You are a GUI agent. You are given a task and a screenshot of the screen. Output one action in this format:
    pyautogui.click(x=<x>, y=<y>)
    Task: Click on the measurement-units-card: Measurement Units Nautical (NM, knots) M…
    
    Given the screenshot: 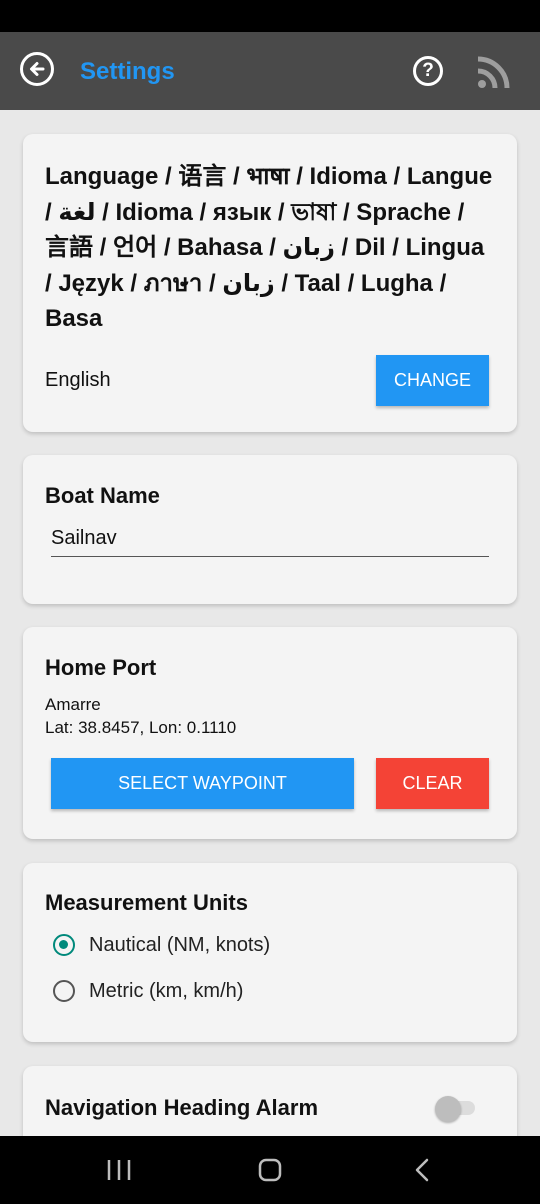 What is the action you would take?
    pyautogui.click(x=270, y=952)
    